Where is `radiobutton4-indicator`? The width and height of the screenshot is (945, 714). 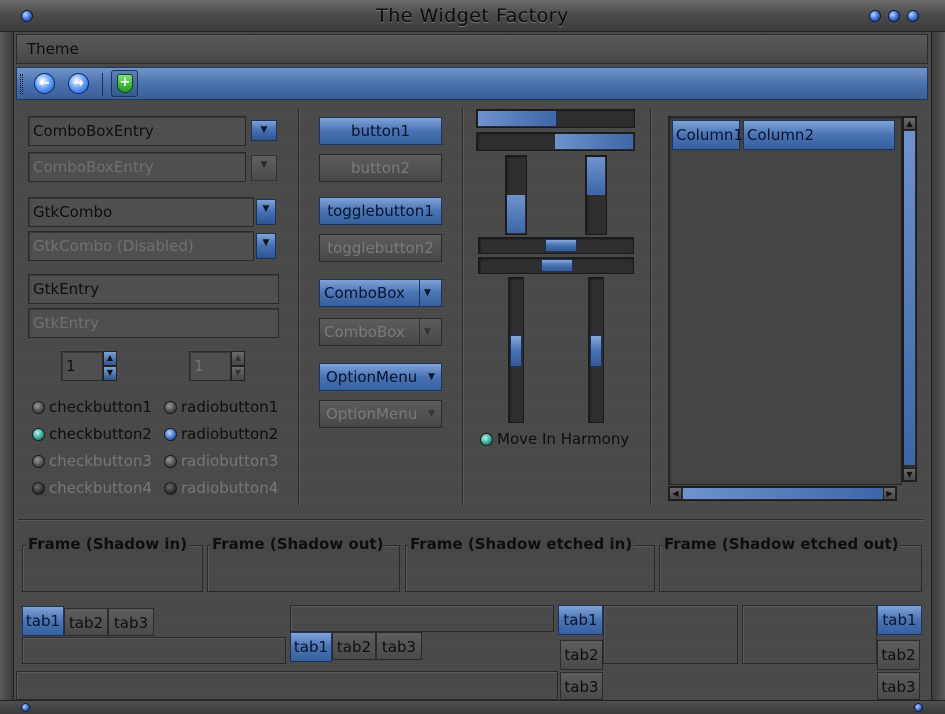 radiobutton4-indicator is located at coordinates (170, 488).